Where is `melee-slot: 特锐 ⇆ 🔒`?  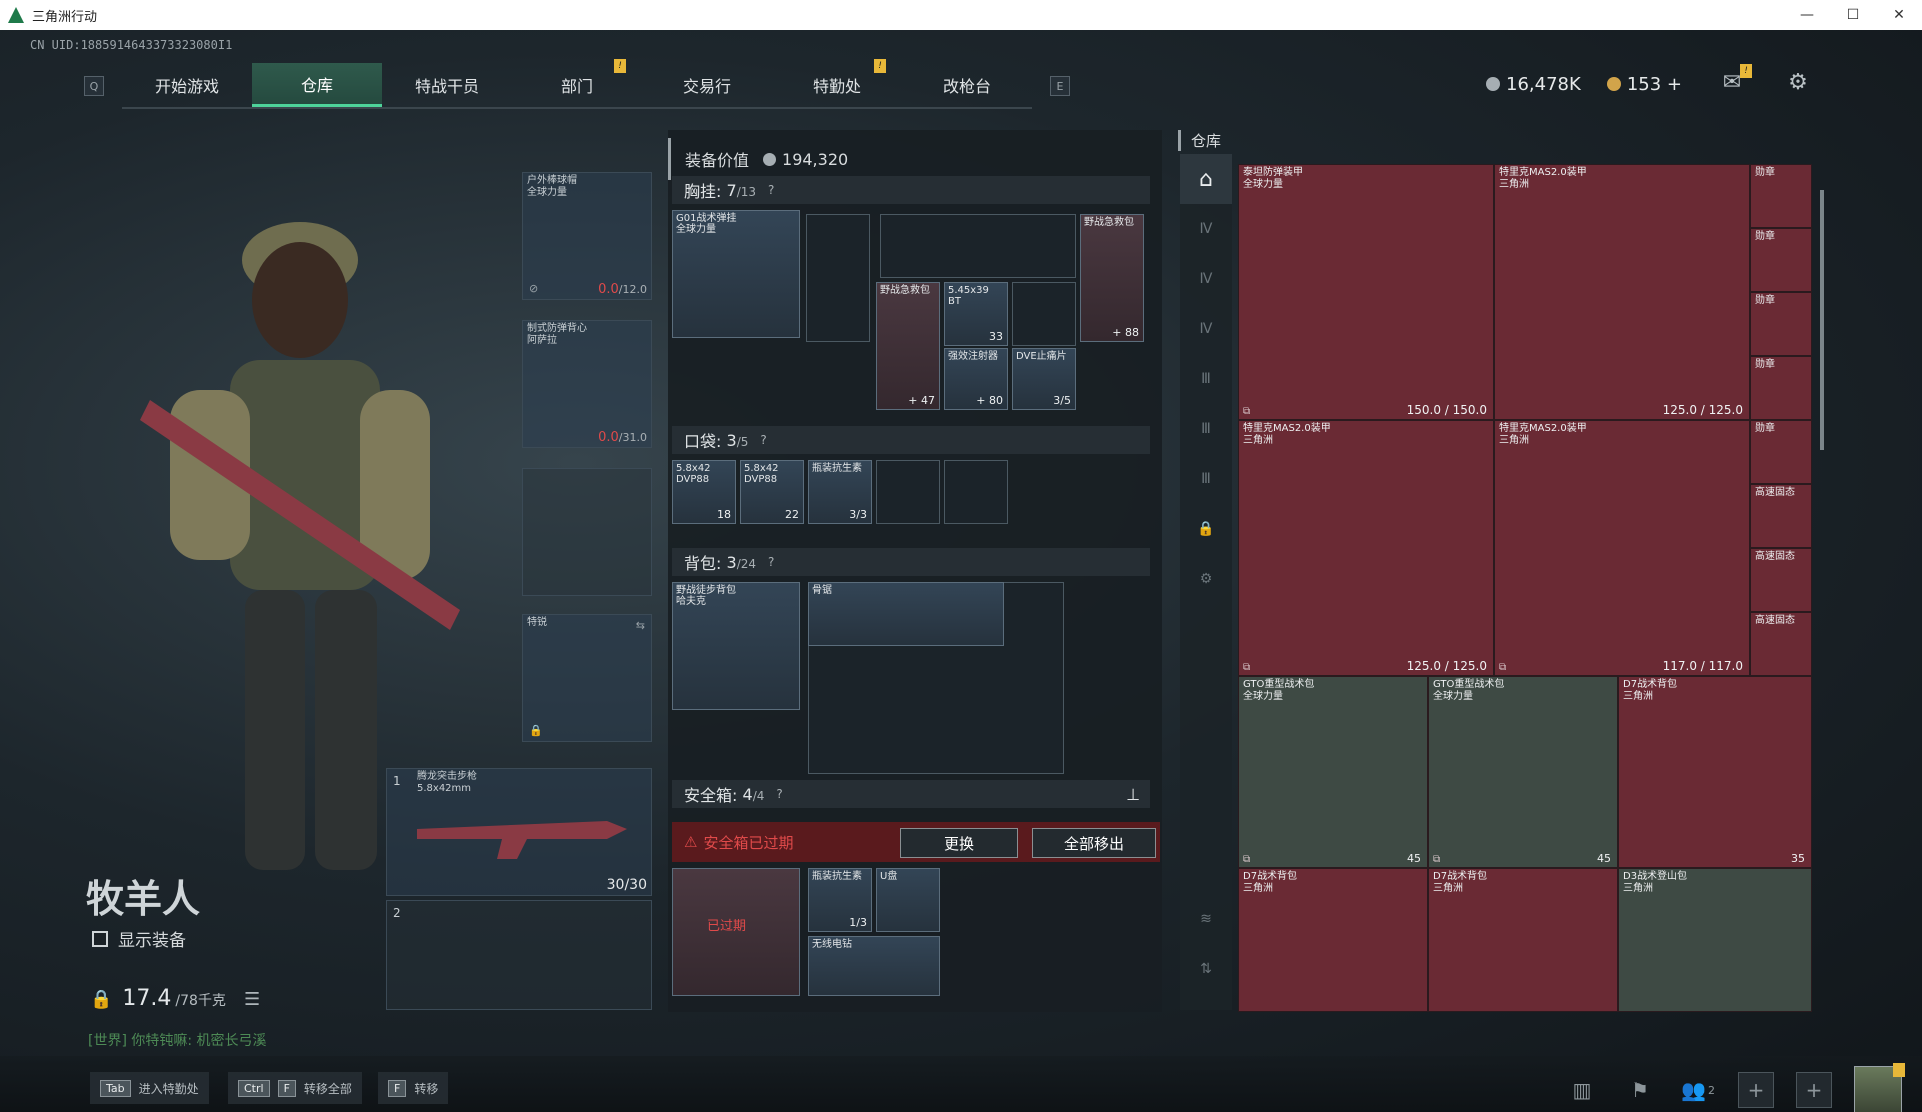 melee-slot: 特锐 ⇆ 🔒 is located at coordinates (587, 678).